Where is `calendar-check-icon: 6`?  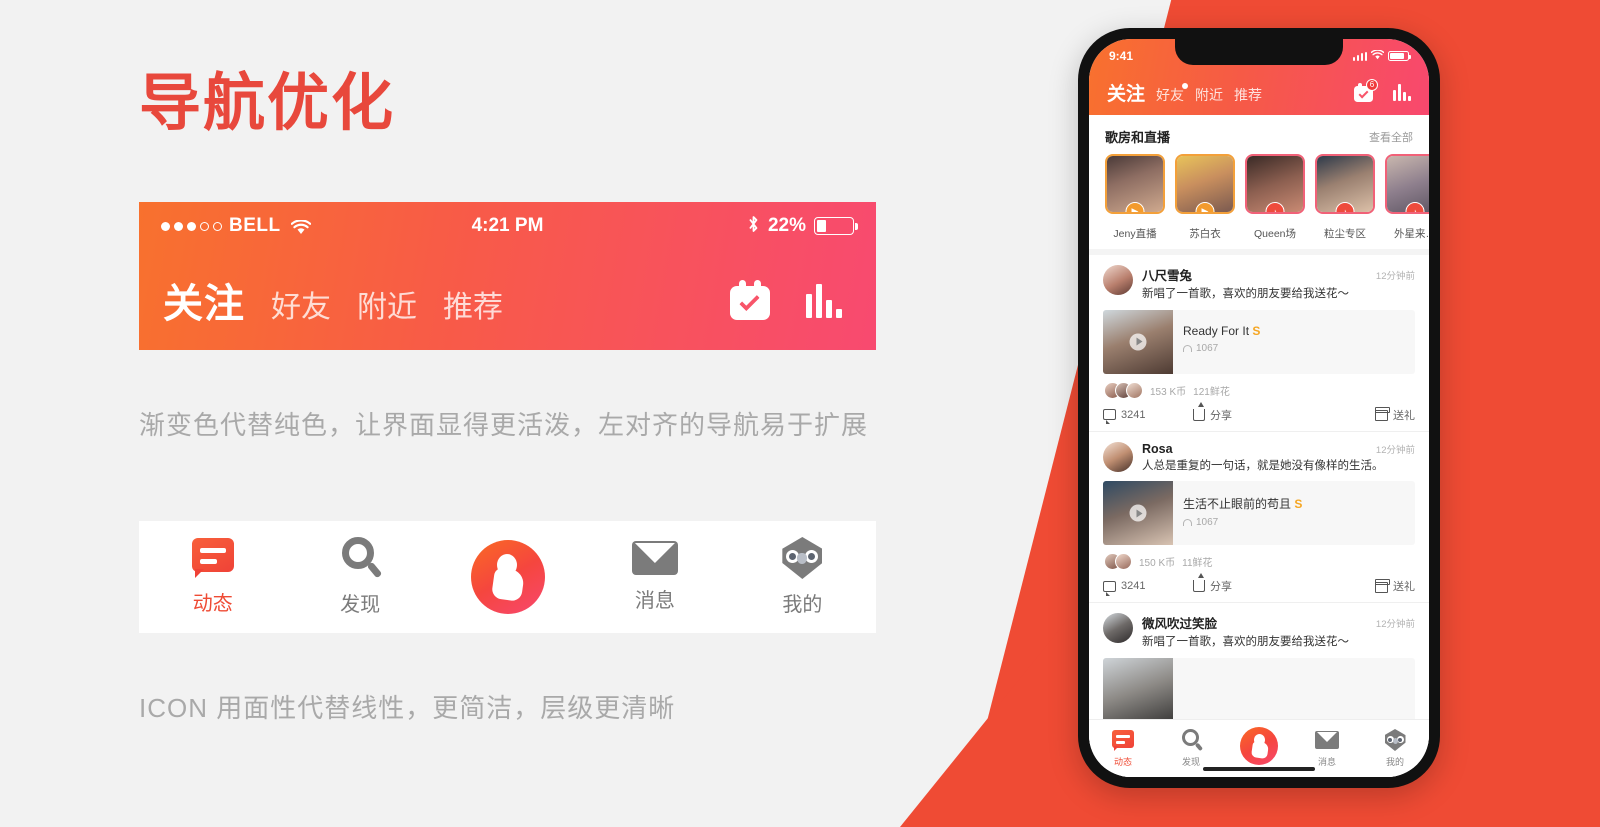 calendar-check-icon: 6 is located at coordinates (1366, 90).